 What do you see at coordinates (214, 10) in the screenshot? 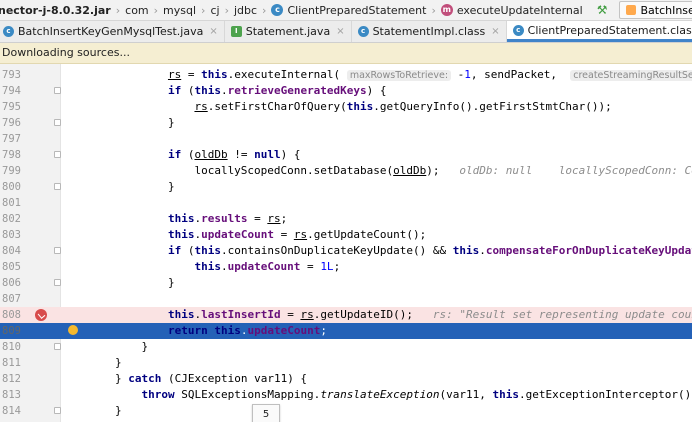
I see `breadcrumb-item: cj` at bounding box center [214, 10].